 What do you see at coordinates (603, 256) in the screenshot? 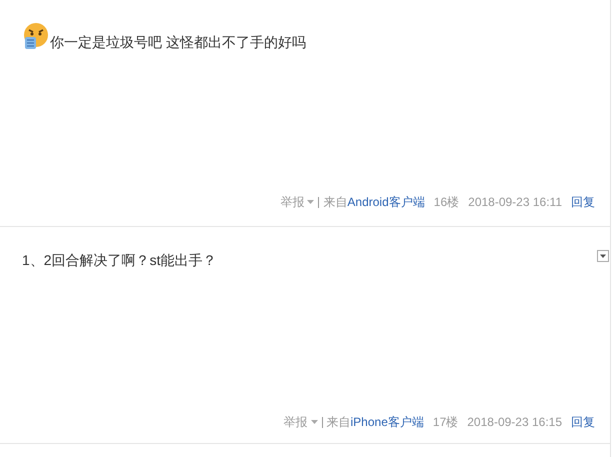
I see `dropdown-icon` at bounding box center [603, 256].